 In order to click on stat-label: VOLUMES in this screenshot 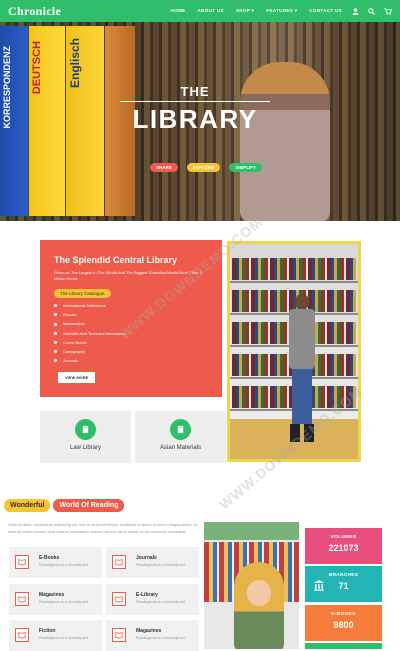, I will do `click(343, 537)`.